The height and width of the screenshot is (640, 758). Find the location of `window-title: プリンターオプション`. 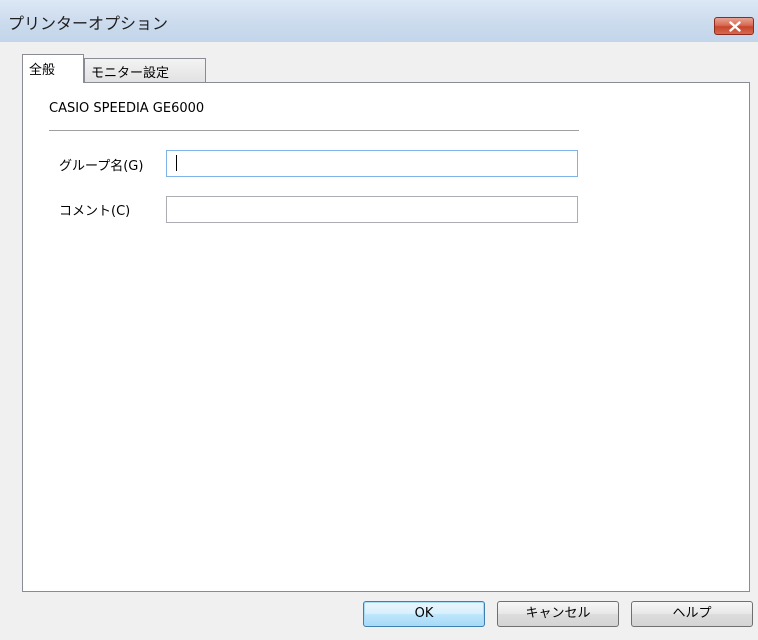

window-title: プリンターオプション is located at coordinates (88, 23).